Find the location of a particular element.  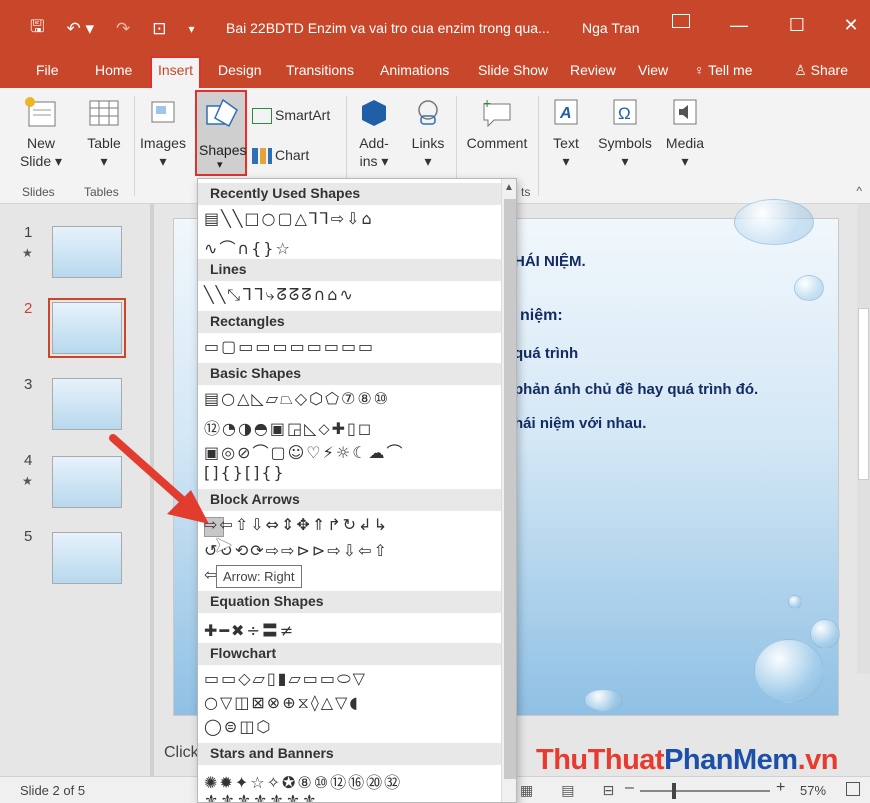

section-equation-shapes: Equation Shapes is located at coordinates (349, 602).